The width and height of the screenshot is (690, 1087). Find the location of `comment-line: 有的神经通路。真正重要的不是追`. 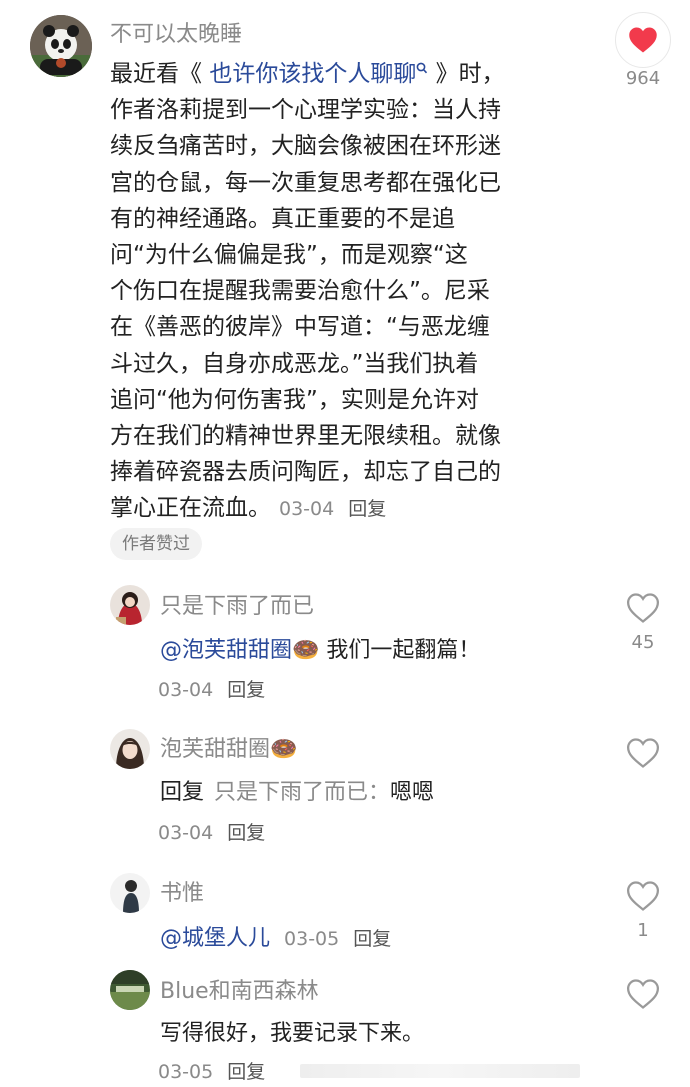

comment-line: 有的神经通路。真正重要的不是追 is located at coordinates (282, 218).